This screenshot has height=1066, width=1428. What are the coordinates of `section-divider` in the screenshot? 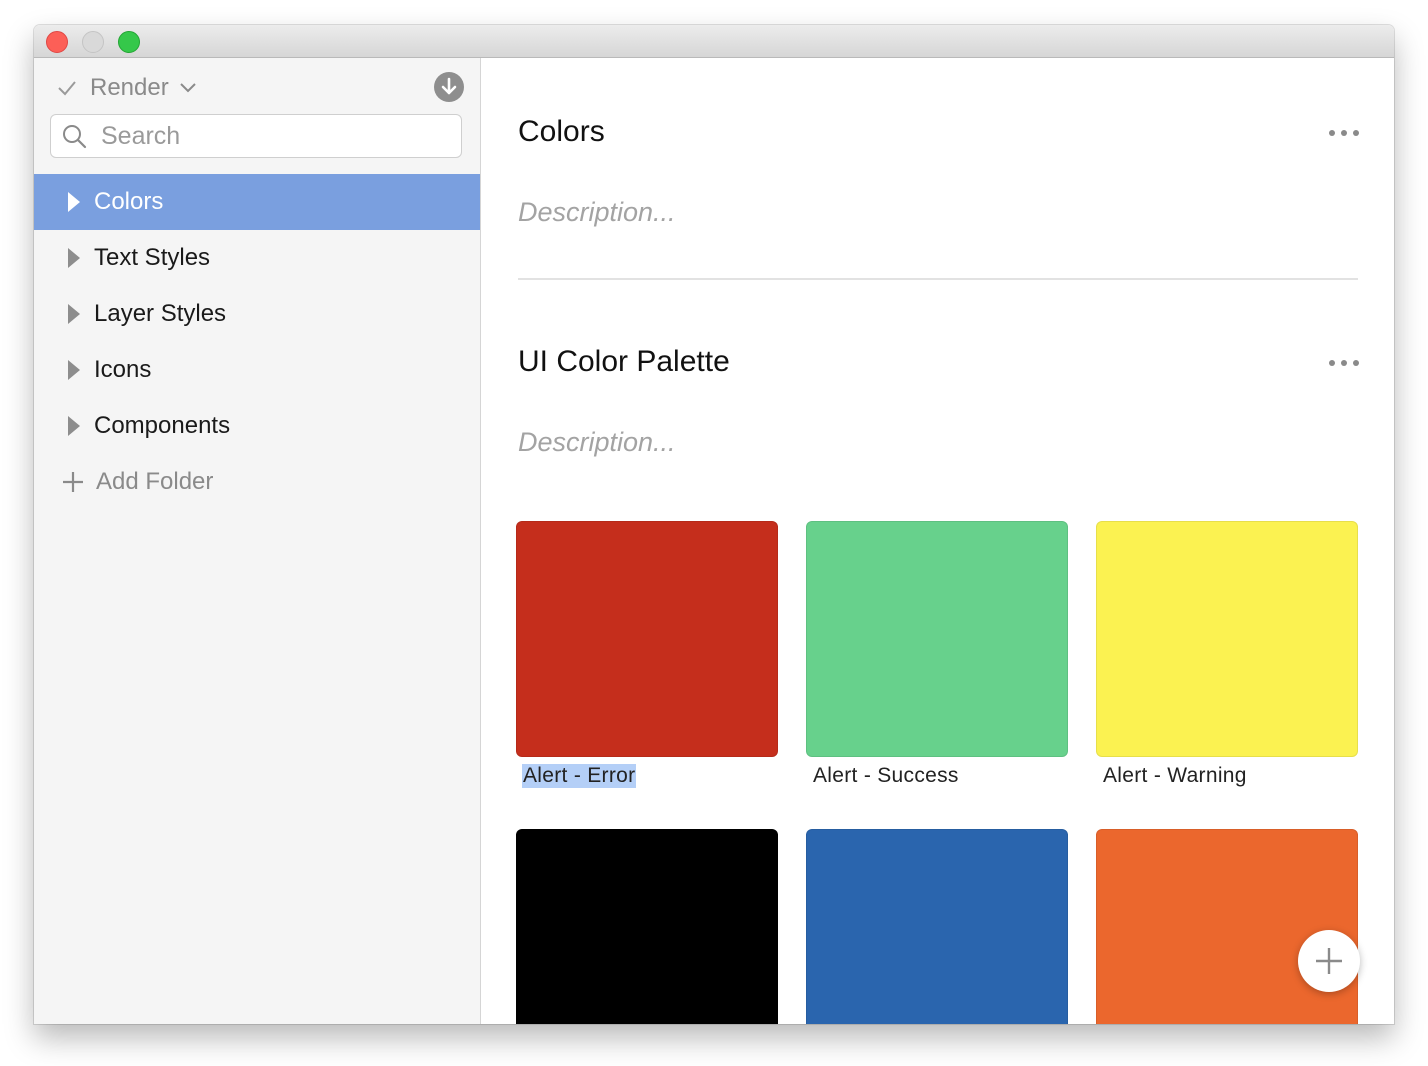 It's located at (938, 279).